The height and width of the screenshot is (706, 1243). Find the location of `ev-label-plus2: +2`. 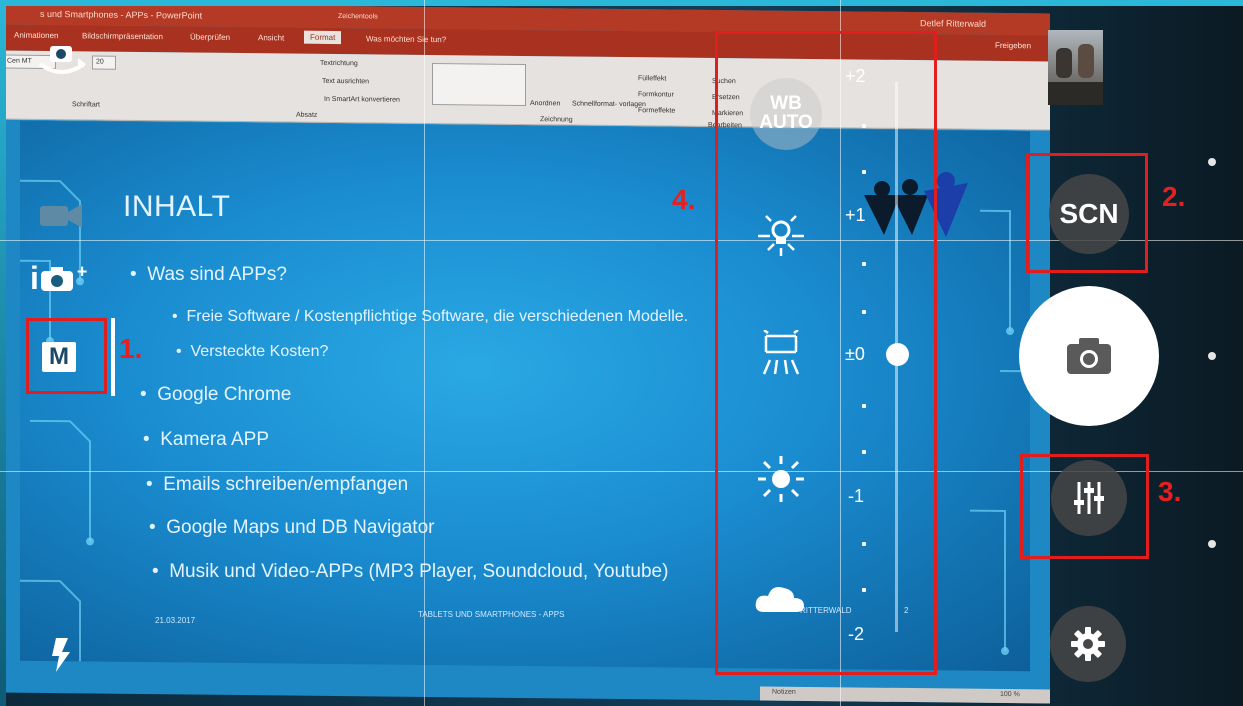

ev-label-plus2: +2 is located at coordinates (855, 76).